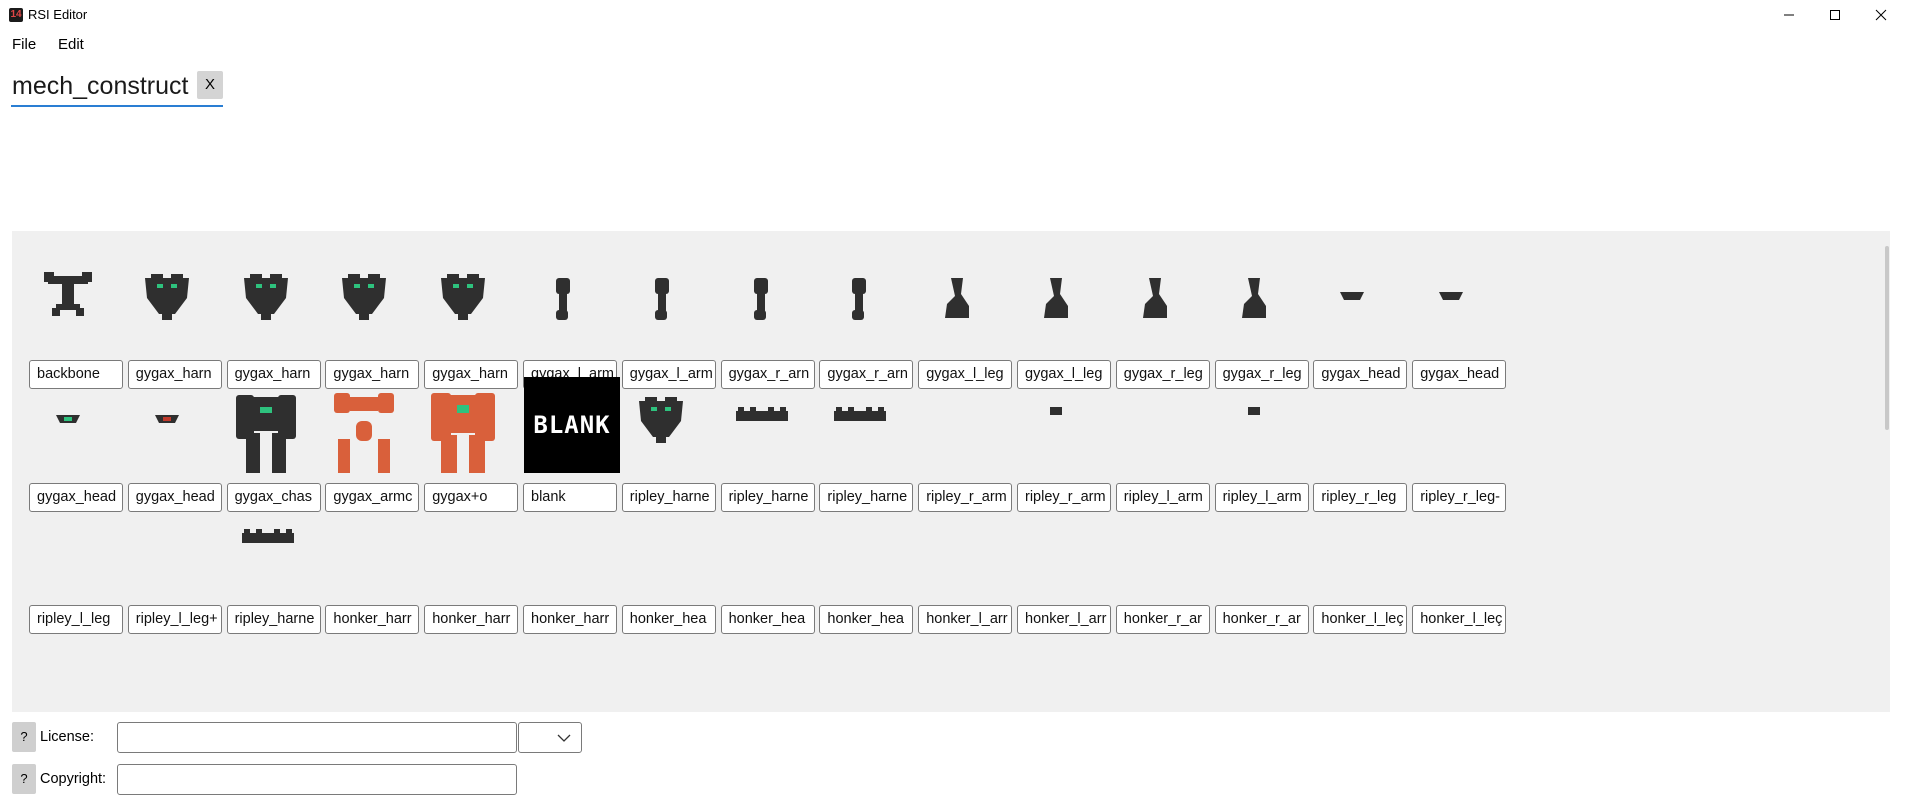 This screenshot has height=808, width=1908. I want to click on minimize-icon, so click(1789, 15).